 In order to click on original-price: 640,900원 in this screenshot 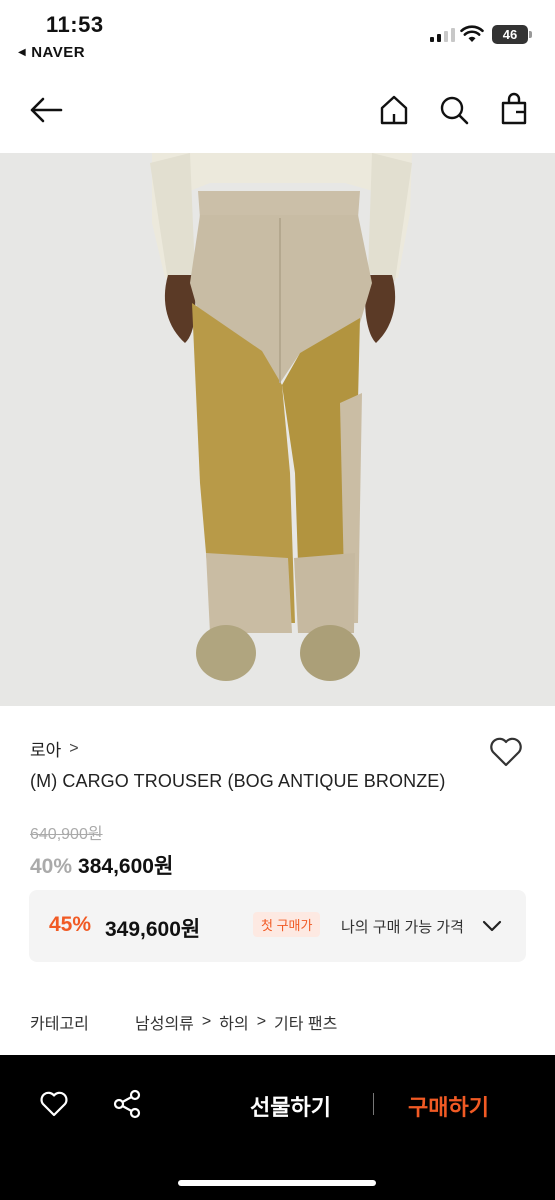, I will do `click(66, 834)`.